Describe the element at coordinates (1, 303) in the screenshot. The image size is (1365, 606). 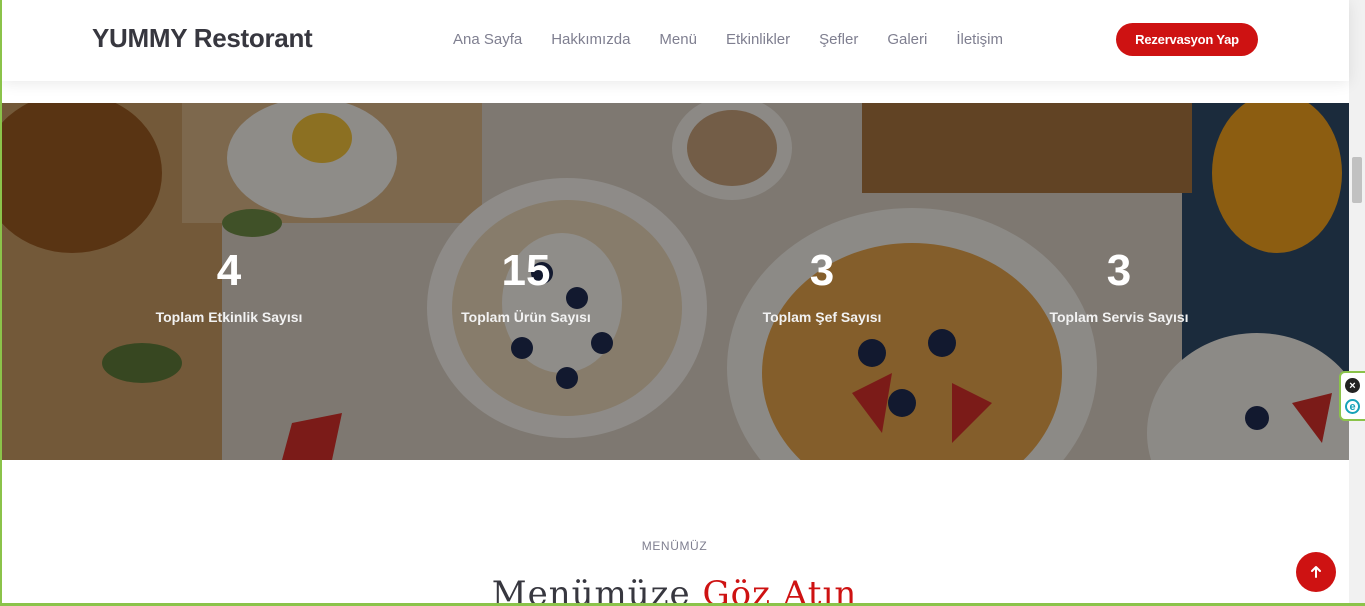
I see `window-frame-left` at that location.